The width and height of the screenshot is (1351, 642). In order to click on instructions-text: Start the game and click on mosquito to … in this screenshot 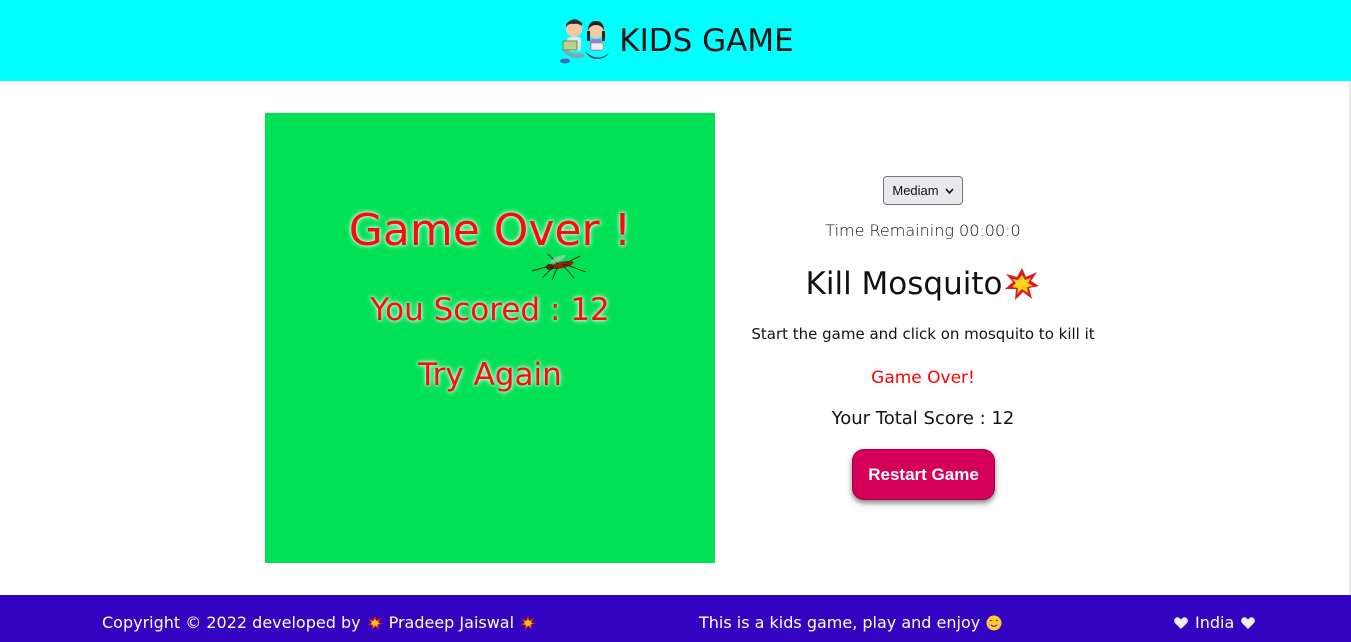, I will do `click(923, 334)`.